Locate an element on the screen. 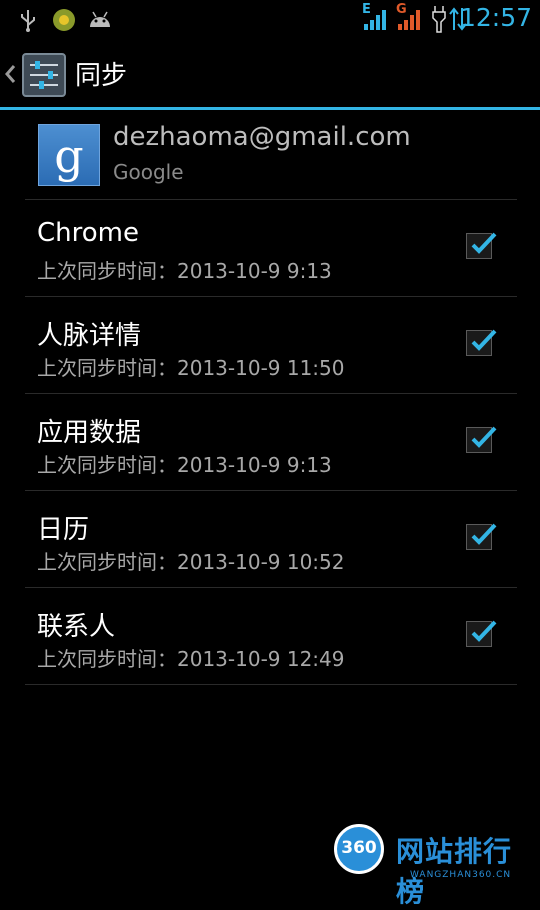  watermark-logo: 360 网站排行榜 WANGZHAN360.CN is located at coordinates (436, 865).